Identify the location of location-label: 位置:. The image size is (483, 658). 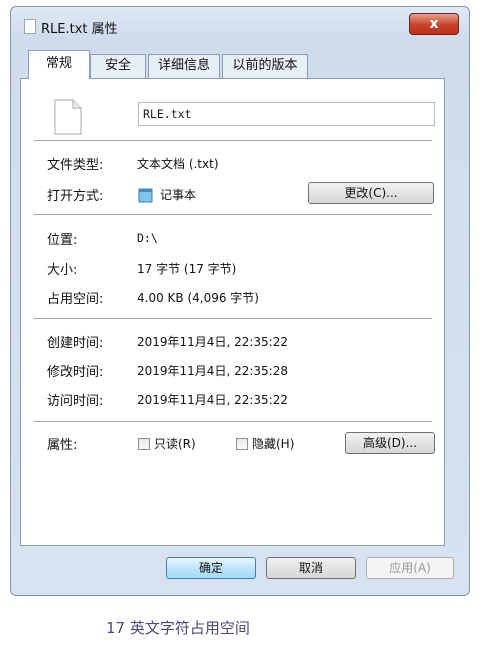
(62, 240).